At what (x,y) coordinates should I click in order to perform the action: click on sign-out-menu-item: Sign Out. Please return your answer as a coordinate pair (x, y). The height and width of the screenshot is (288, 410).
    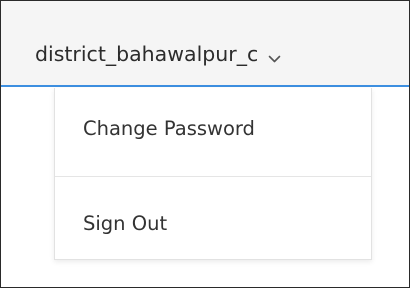
    Looking at the image, I should click on (213, 223).